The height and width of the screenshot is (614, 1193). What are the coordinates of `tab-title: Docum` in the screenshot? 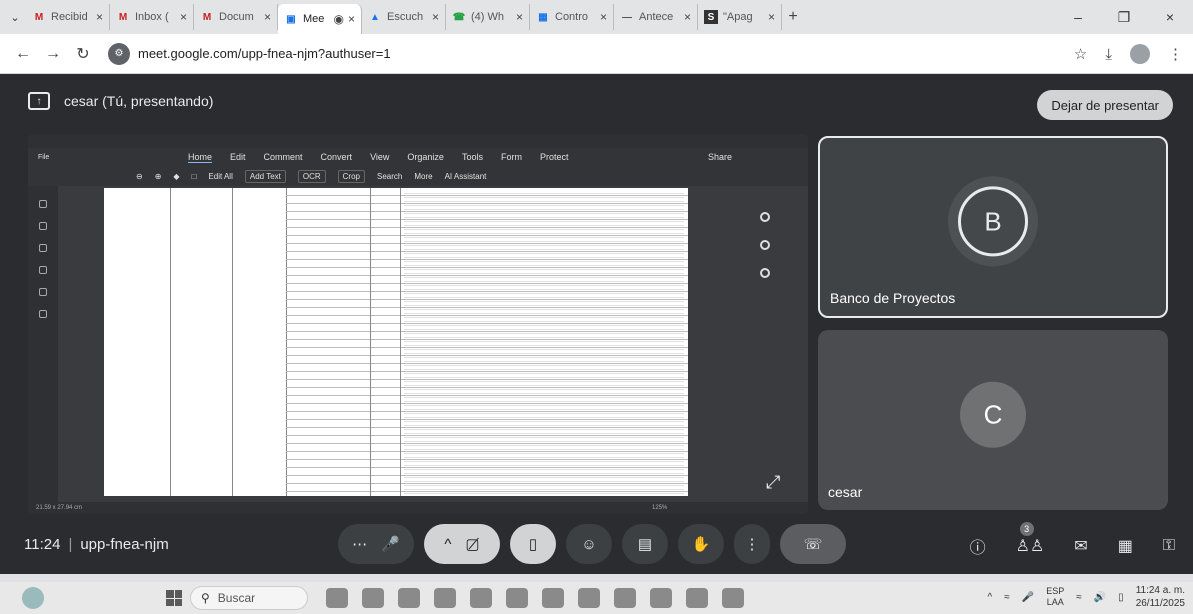 It's located at (236, 17).